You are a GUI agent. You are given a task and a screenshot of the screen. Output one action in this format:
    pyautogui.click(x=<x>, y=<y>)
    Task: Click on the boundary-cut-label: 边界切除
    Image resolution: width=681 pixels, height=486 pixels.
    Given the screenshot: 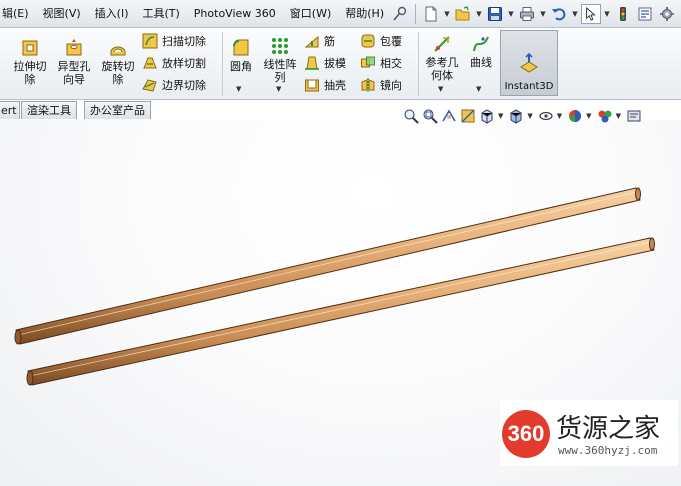 What is the action you would take?
    pyautogui.click(x=184, y=85)
    